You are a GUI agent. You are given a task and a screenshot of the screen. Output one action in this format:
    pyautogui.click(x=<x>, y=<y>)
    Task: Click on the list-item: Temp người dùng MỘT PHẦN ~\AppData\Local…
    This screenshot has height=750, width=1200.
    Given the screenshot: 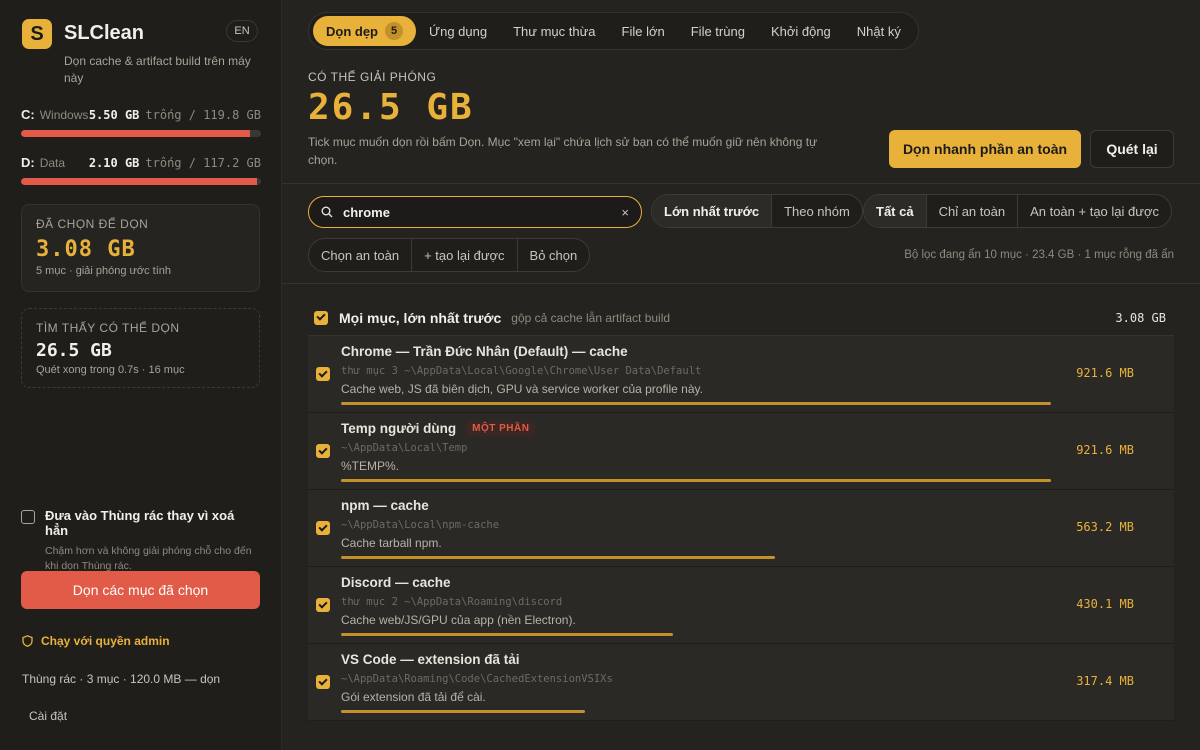 What is the action you would take?
    pyautogui.click(x=741, y=451)
    